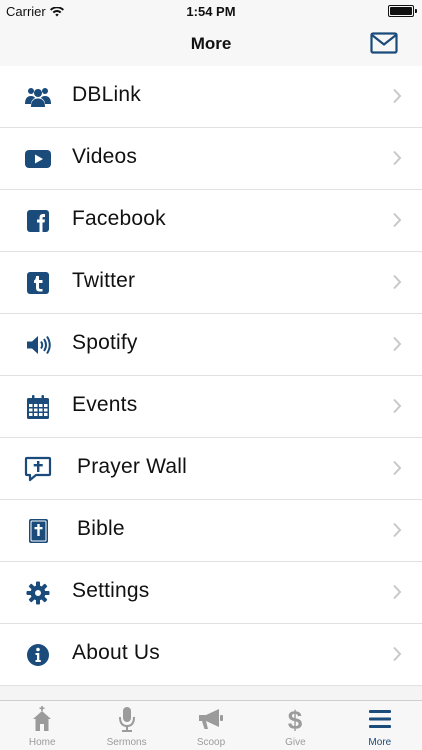  I want to click on menu-icon, so click(379, 719).